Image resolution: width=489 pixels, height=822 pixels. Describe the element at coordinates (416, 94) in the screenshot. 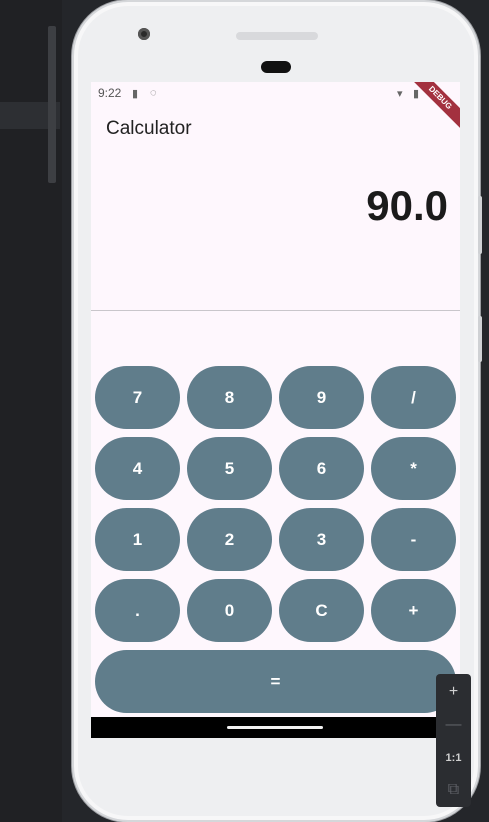

I see `battery-icon: ▮` at that location.